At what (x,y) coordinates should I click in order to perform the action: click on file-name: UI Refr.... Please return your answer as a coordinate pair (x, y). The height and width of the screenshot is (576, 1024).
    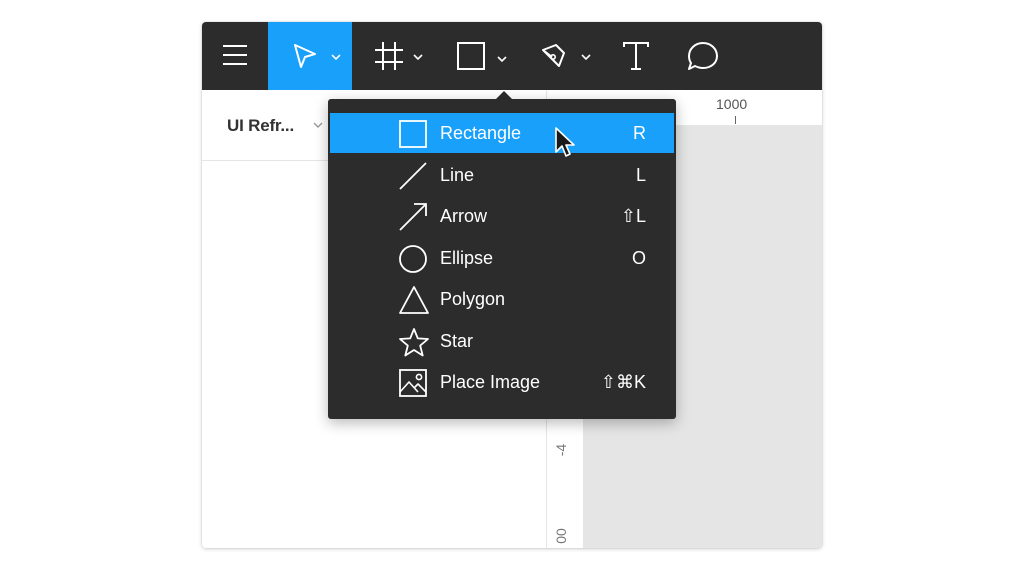
    Looking at the image, I should click on (260, 126).